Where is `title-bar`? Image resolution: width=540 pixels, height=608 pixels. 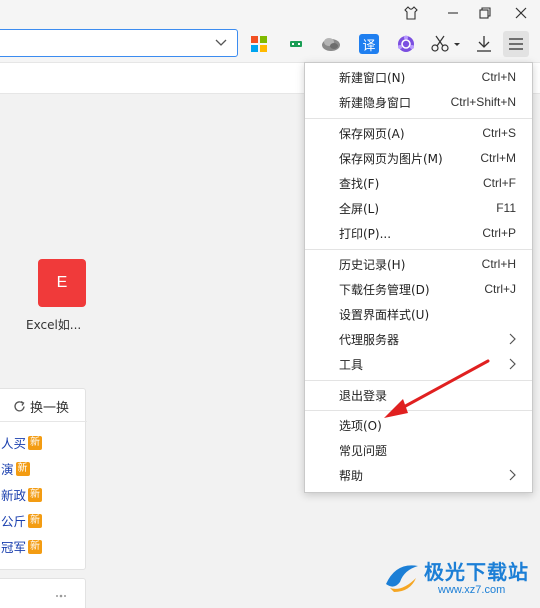
title-bar is located at coordinates (270, 13).